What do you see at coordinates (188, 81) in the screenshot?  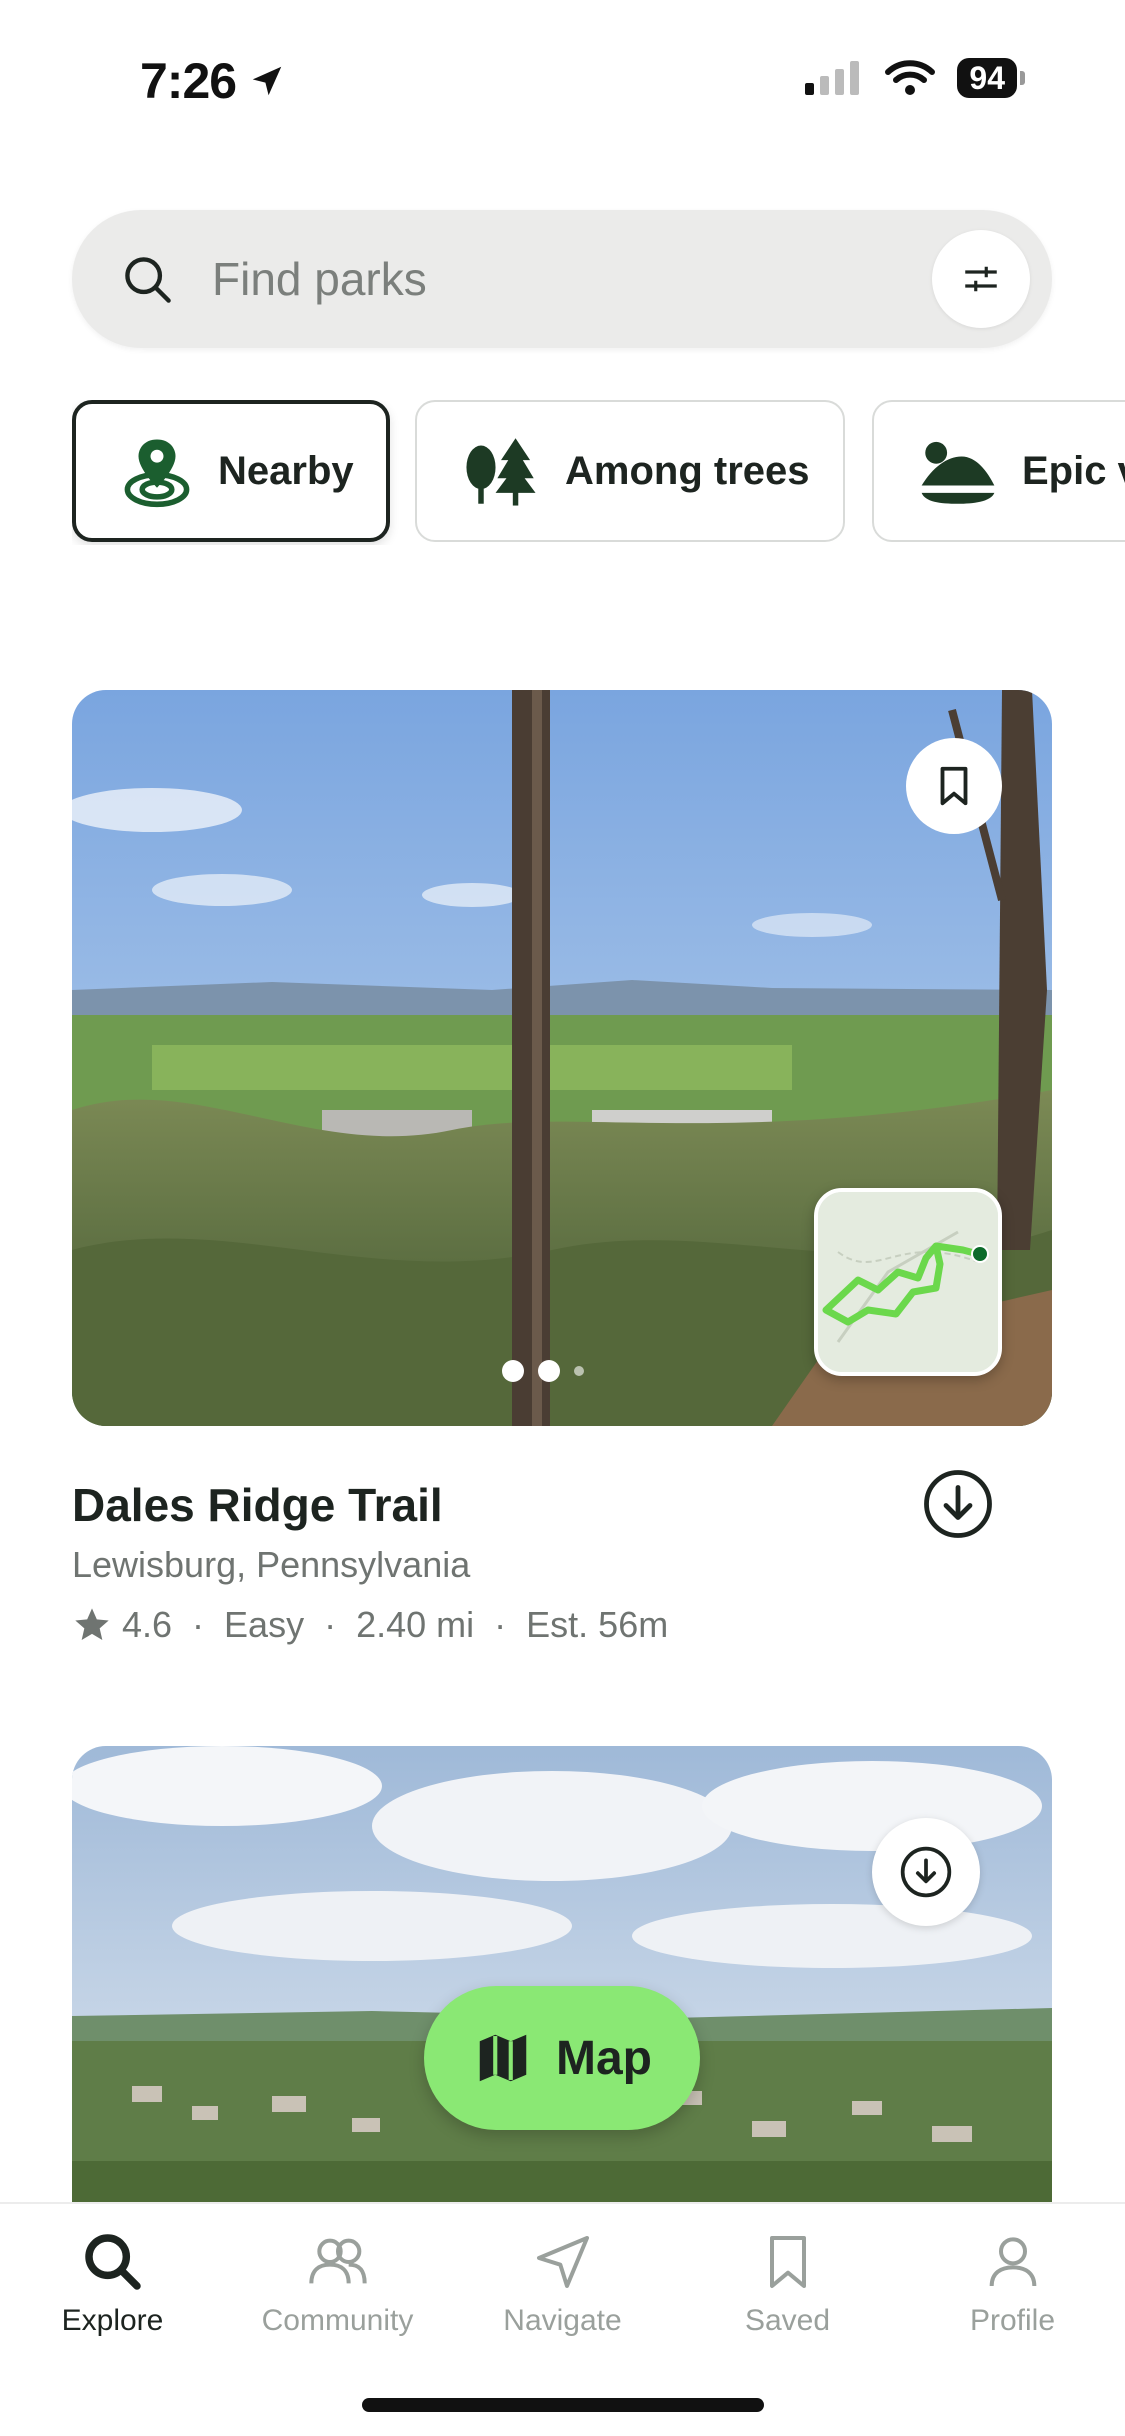 I see `time-text: 7:26` at bounding box center [188, 81].